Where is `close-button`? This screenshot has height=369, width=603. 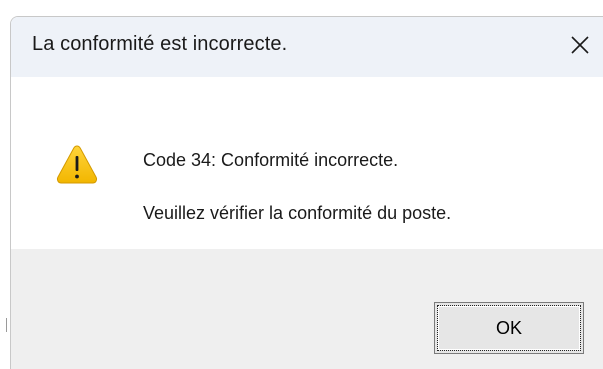 close-button is located at coordinates (579, 47).